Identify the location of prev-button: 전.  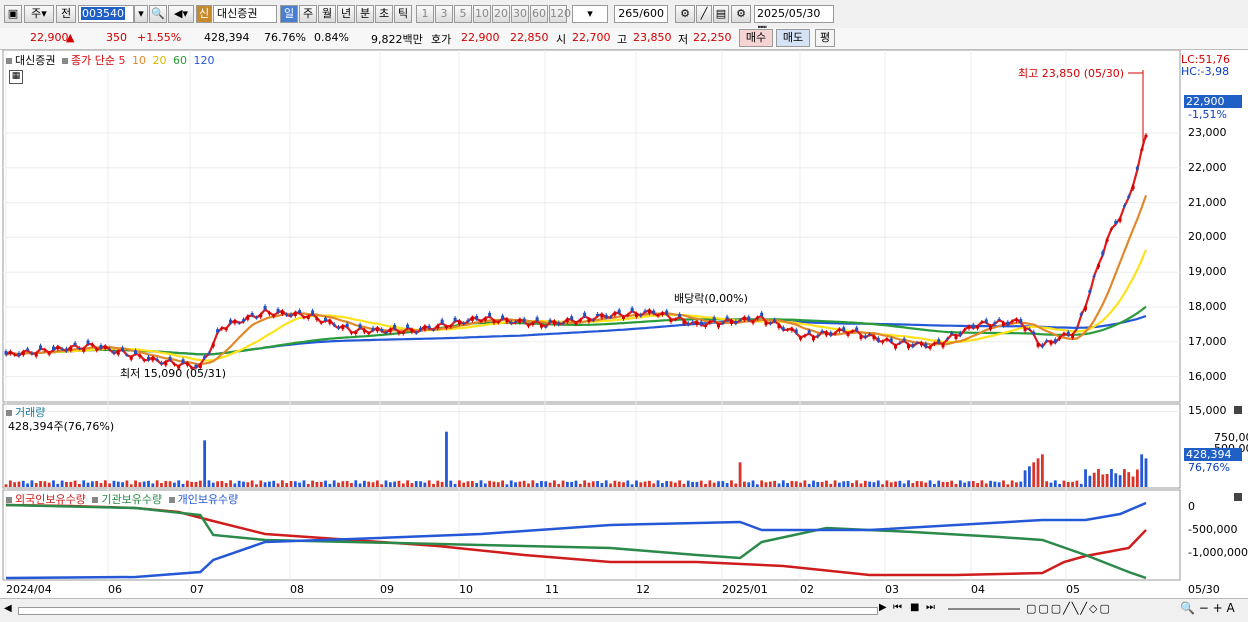
(66, 14).